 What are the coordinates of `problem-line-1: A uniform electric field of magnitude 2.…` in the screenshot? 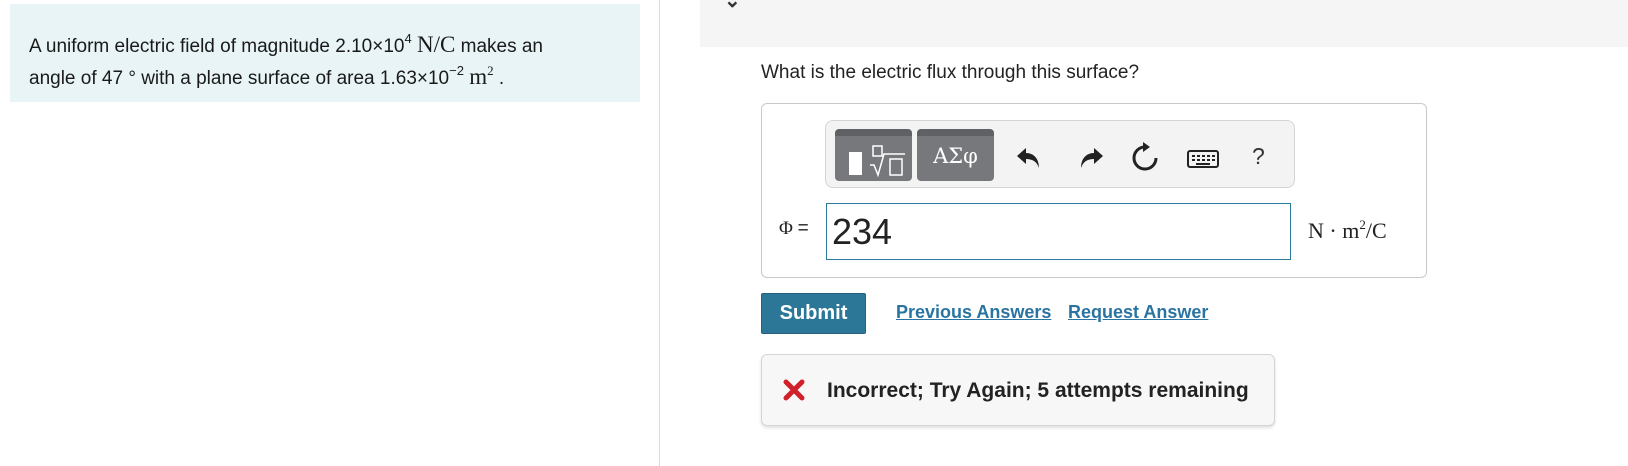 It's located at (325, 46).